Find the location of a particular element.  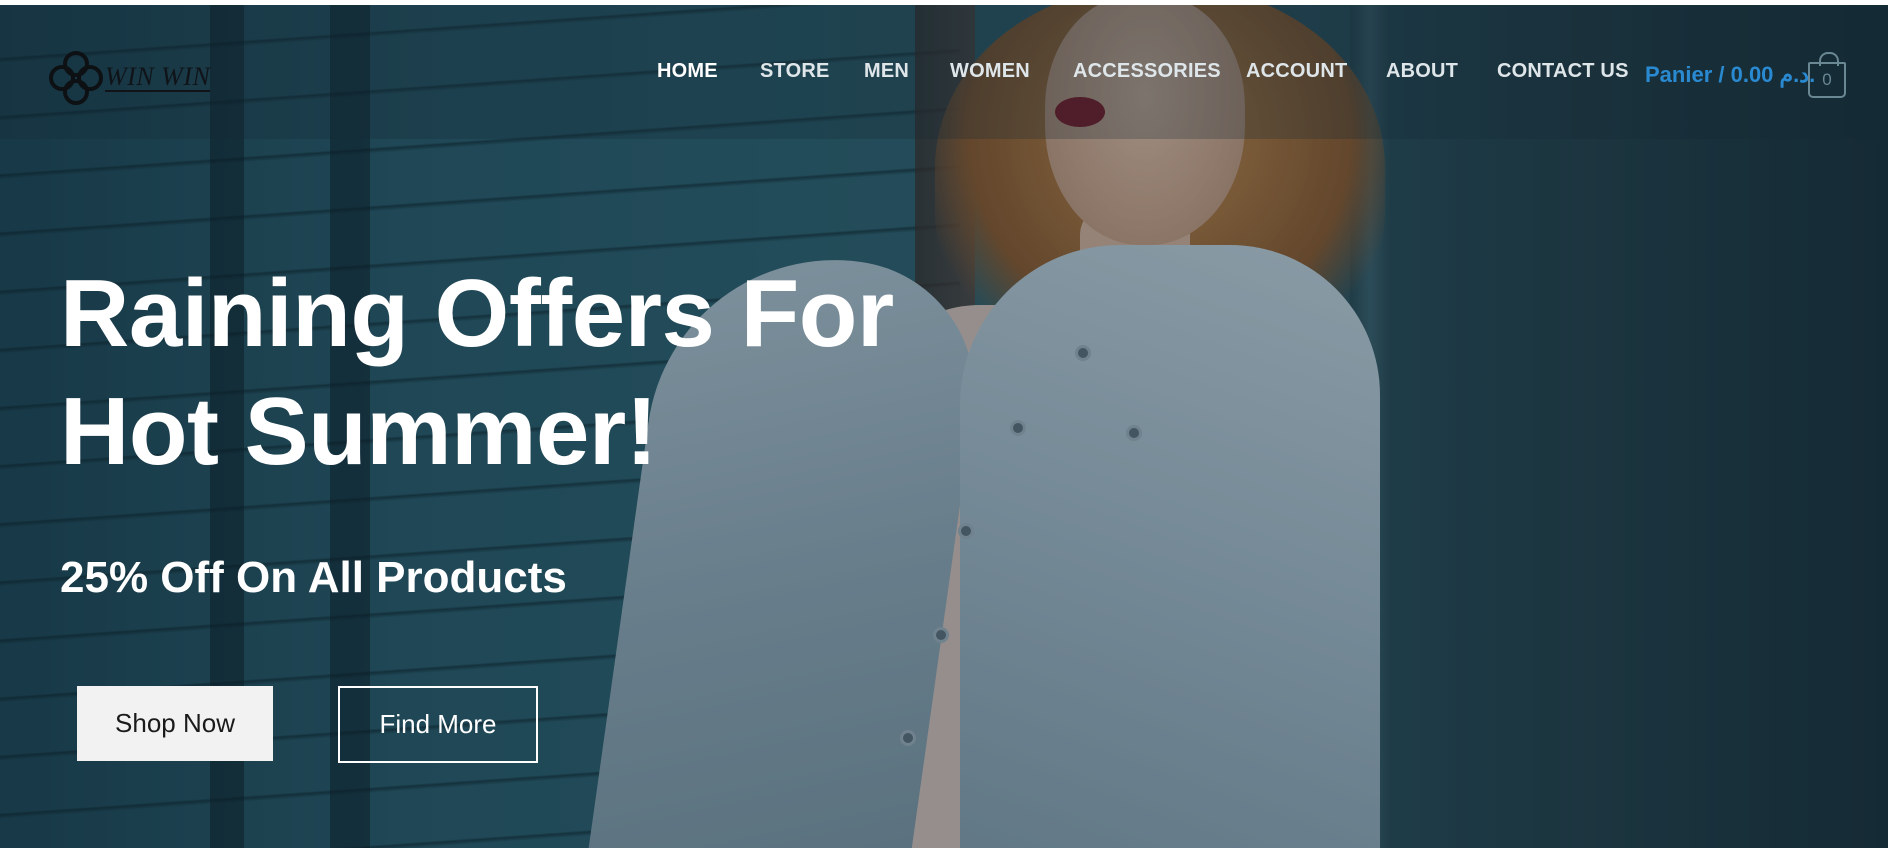

hero-headline: Raining Offers For Hot Summer! is located at coordinates (510, 373).